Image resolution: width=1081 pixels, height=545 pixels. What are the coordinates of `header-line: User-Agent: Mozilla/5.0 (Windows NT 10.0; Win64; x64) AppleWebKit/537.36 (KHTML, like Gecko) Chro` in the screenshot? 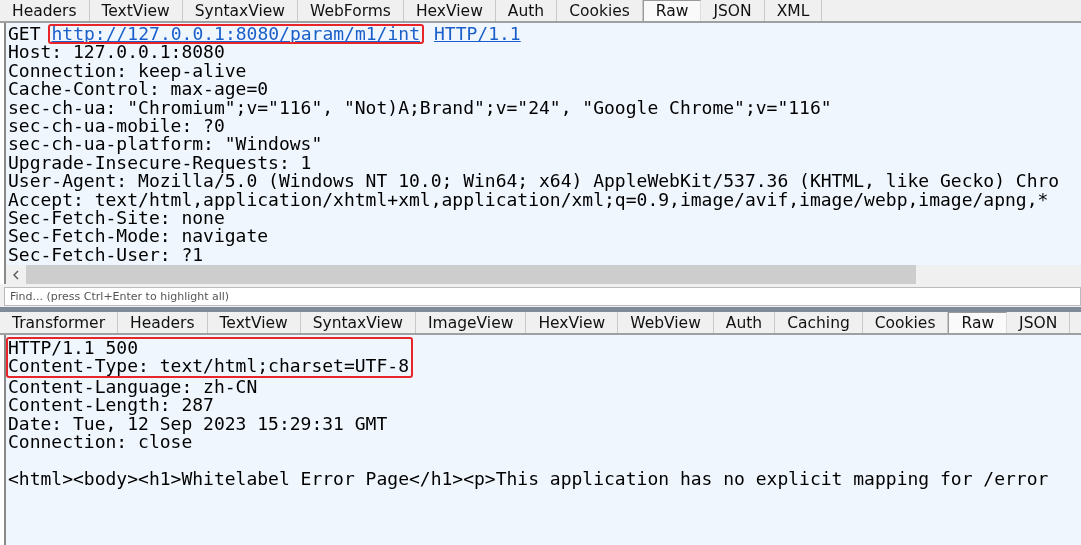 It's located at (534, 181).